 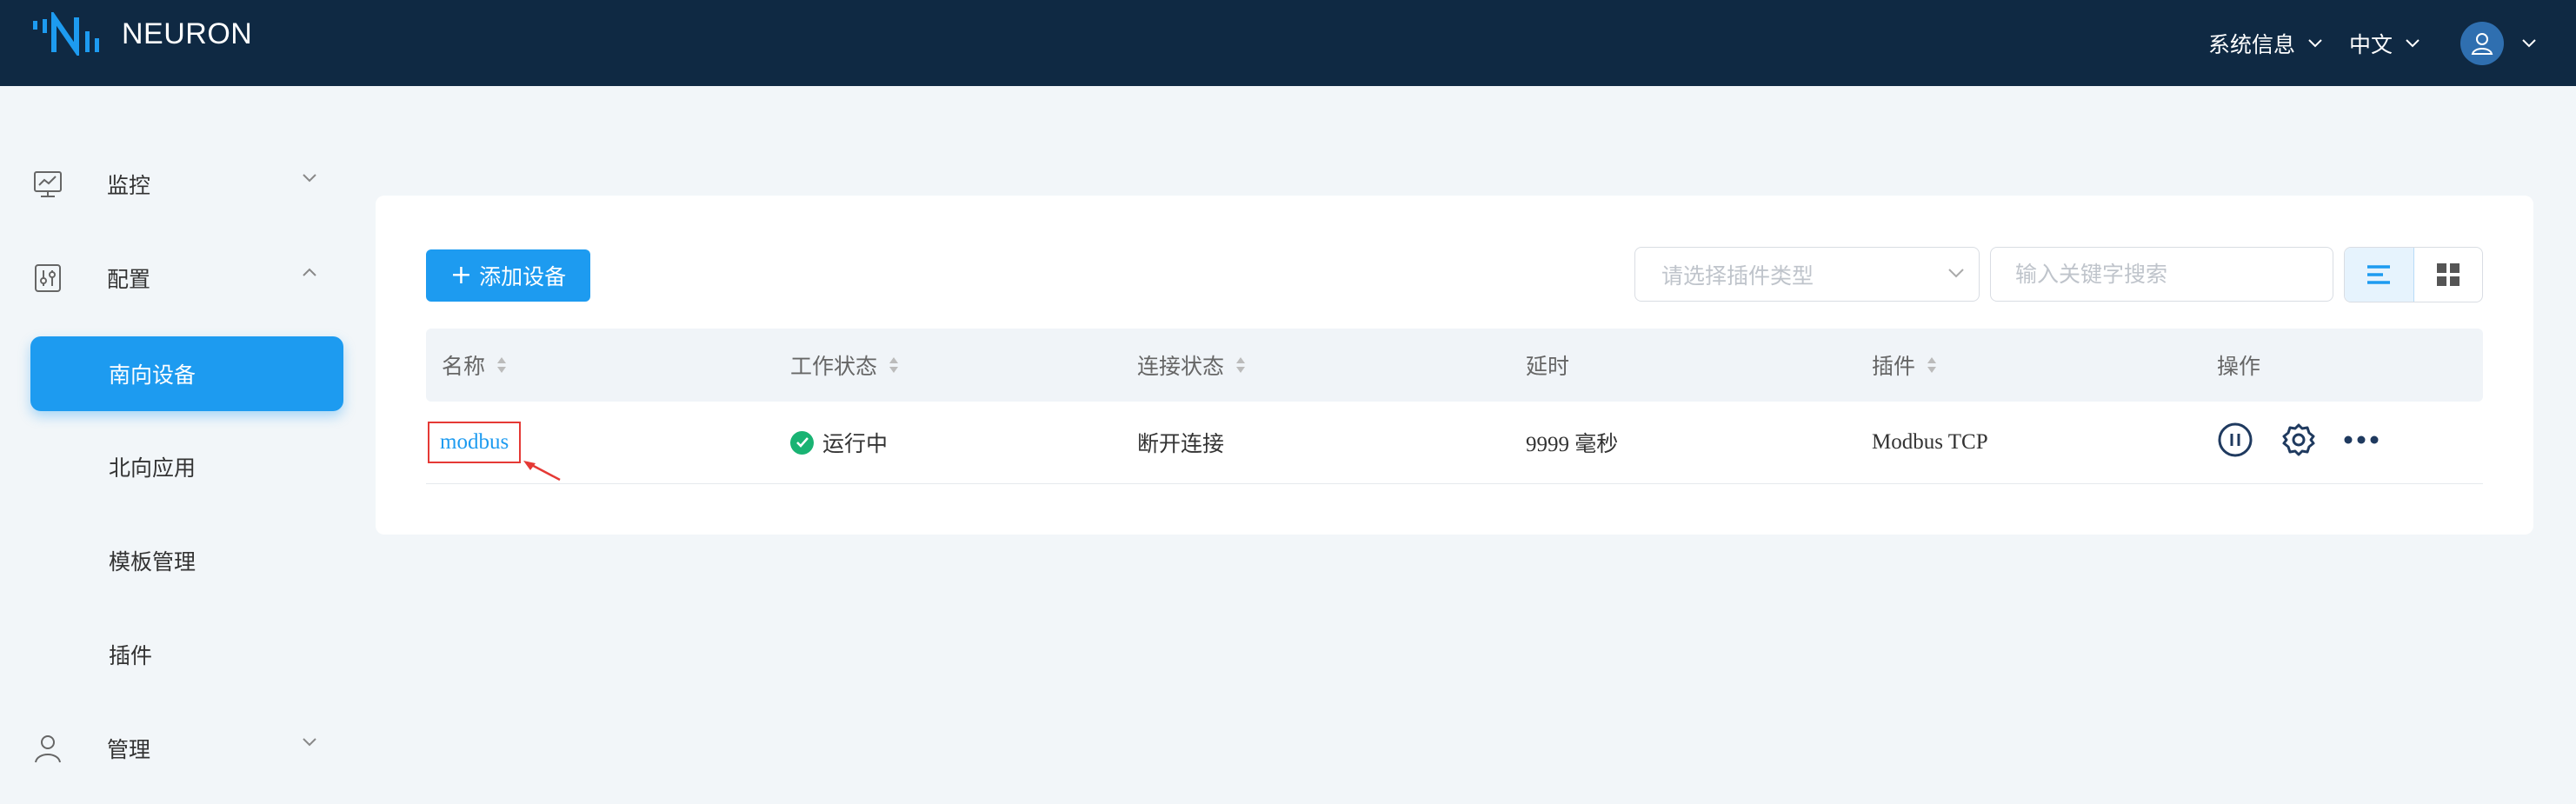 I want to click on sidebar-item-admin: 管理, so click(x=186, y=748).